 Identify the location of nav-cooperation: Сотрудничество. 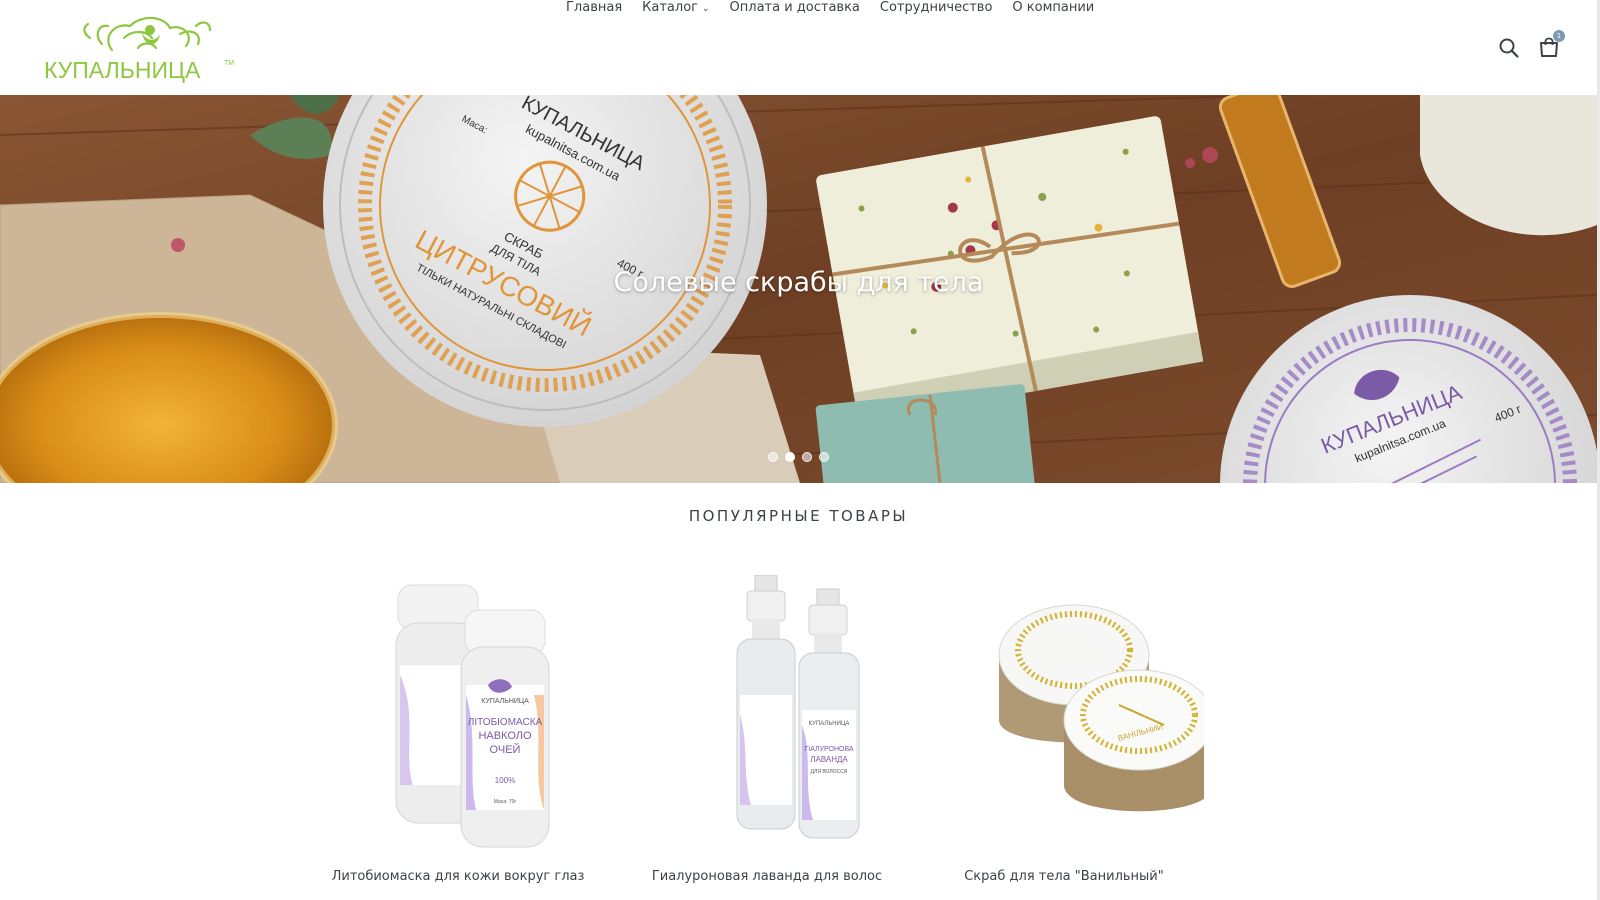
(936, 7).